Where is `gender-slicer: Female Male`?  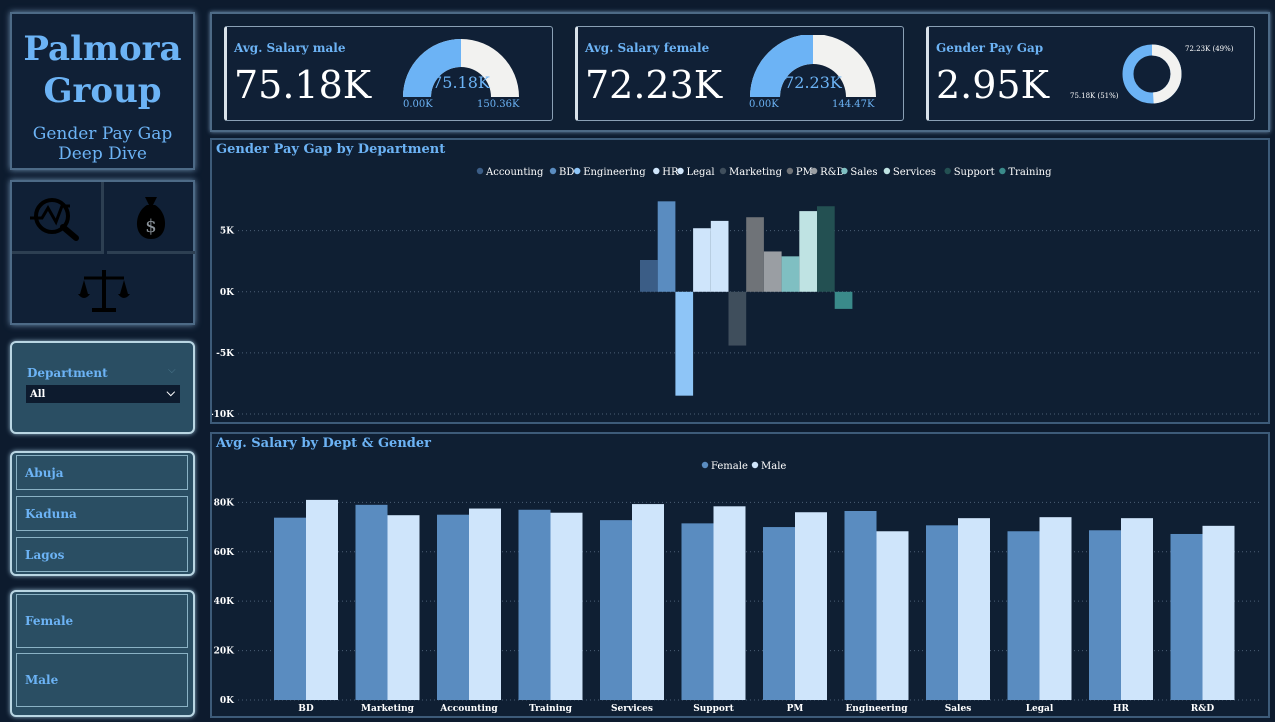 gender-slicer: Female Male is located at coordinates (102, 653).